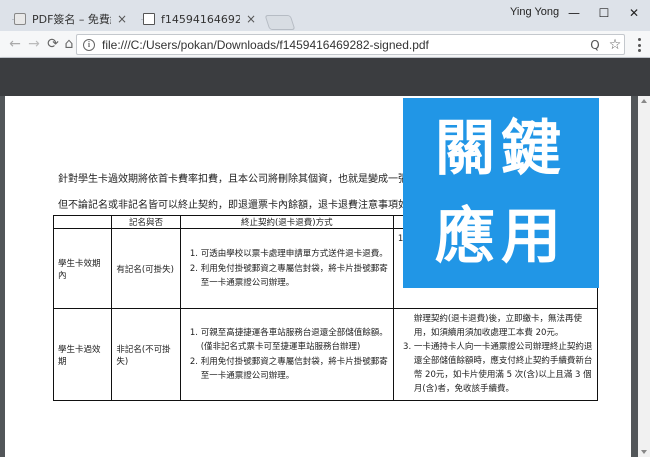 Image resolution: width=650 pixels, height=457 pixels. What do you see at coordinates (20, 19) in the screenshot?
I see `pdf-favicon` at bounding box center [20, 19].